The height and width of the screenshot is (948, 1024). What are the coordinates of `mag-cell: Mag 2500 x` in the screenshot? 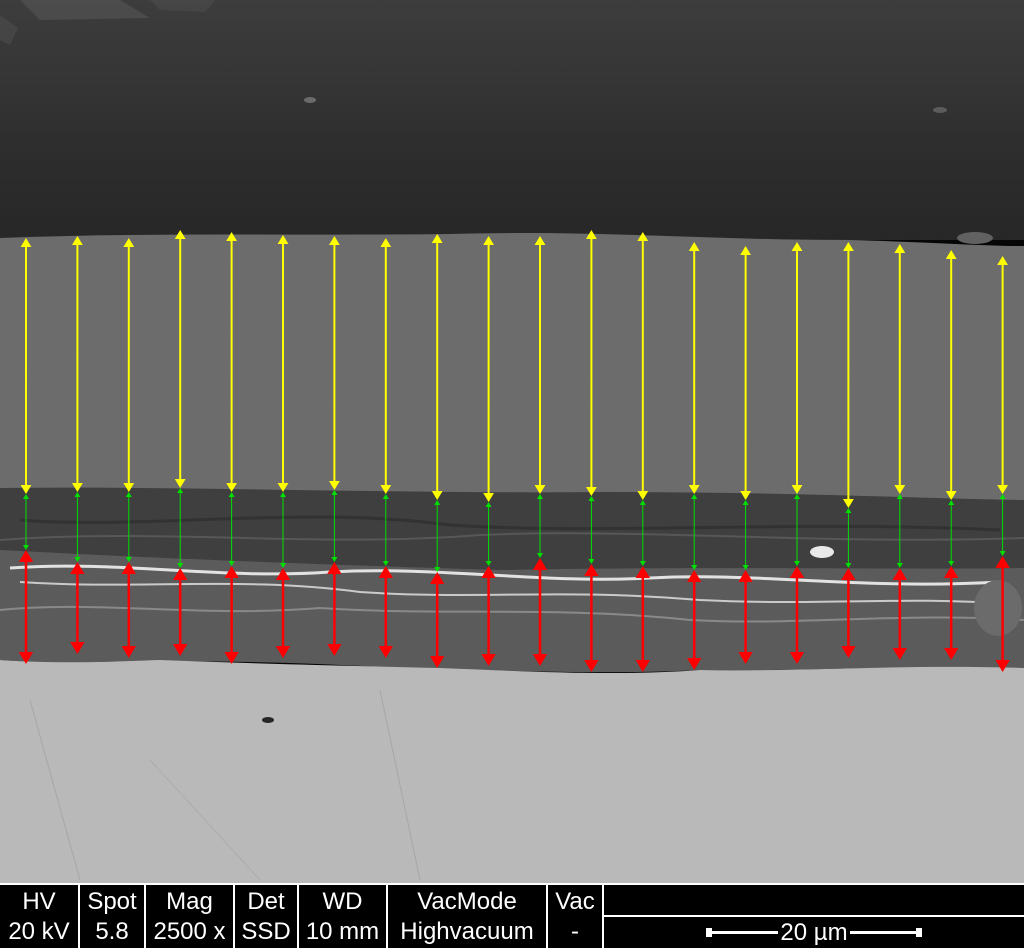 It's located at (190, 916).